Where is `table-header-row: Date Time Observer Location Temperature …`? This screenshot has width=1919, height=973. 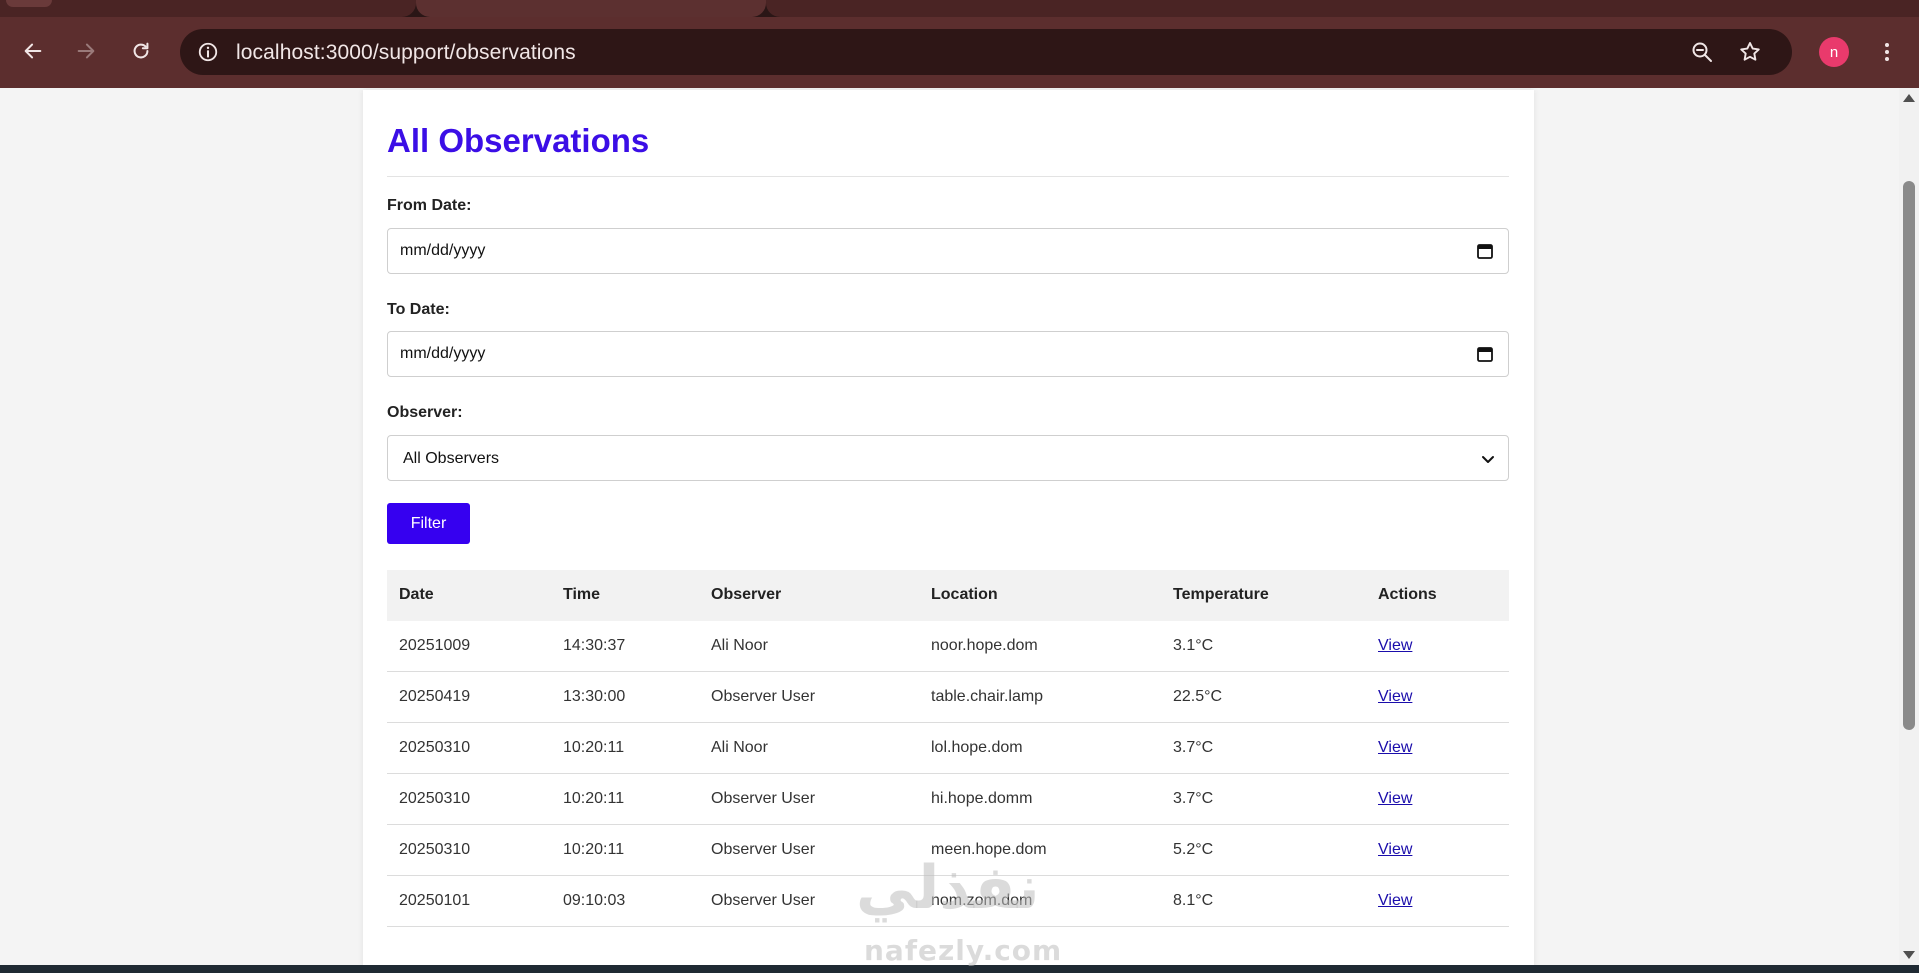
table-header-row: Date Time Observer Location Temperature … is located at coordinates (948, 595).